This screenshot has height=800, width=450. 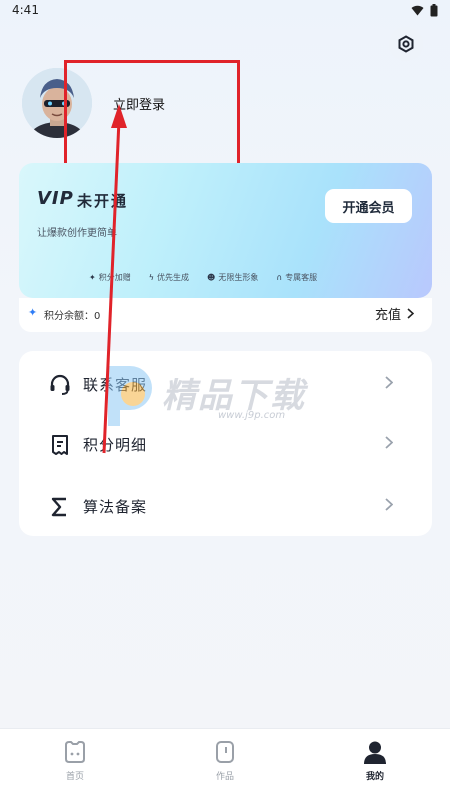 I want to click on perk-label: 积分加赠, so click(x=114, y=277).